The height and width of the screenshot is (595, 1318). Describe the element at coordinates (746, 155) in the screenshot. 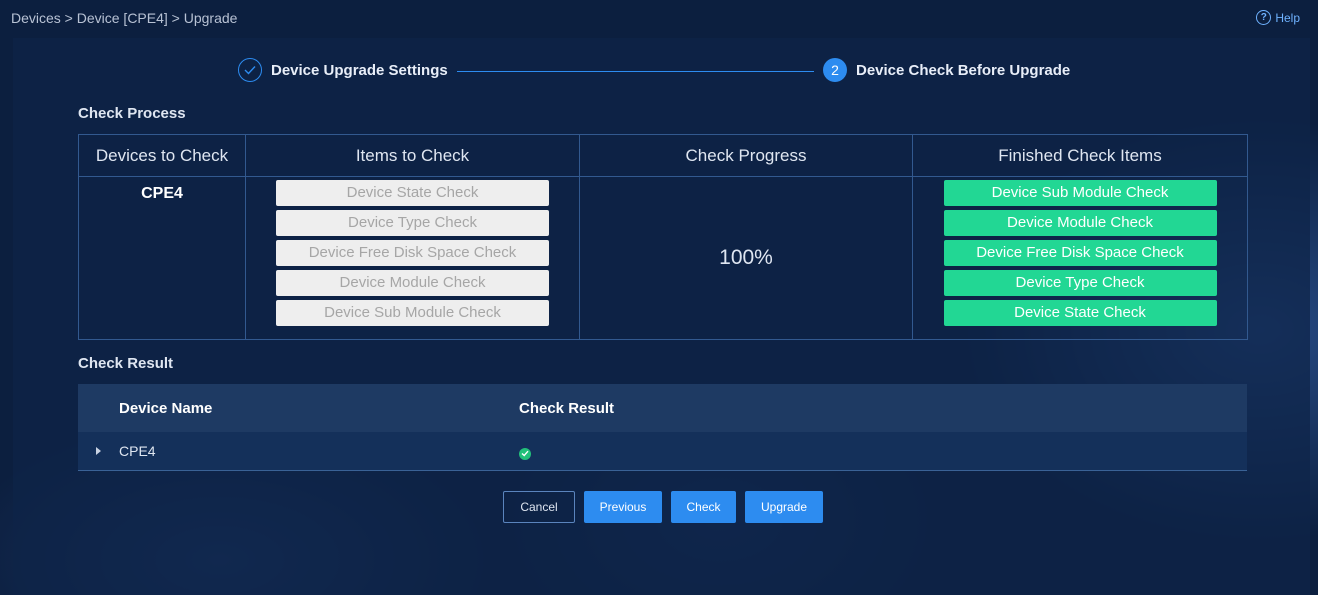

I see `header-check-progress: Check Progress` at that location.